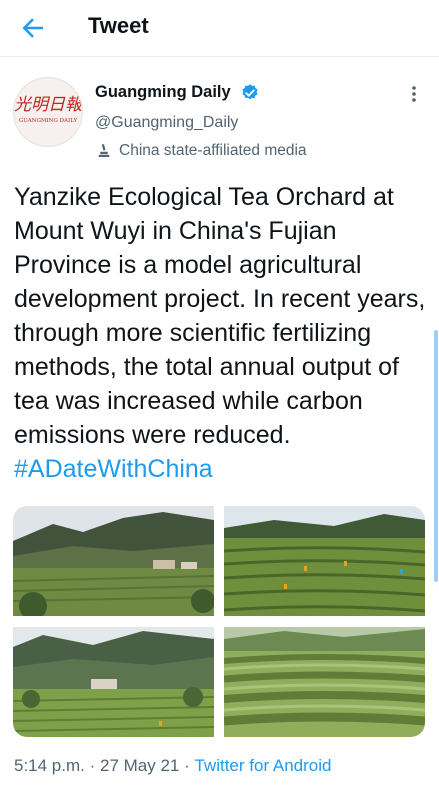 The width and height of the screenshot is (439, 791). I want to click on tweet-date: 27 May 21, so click(139, 765).